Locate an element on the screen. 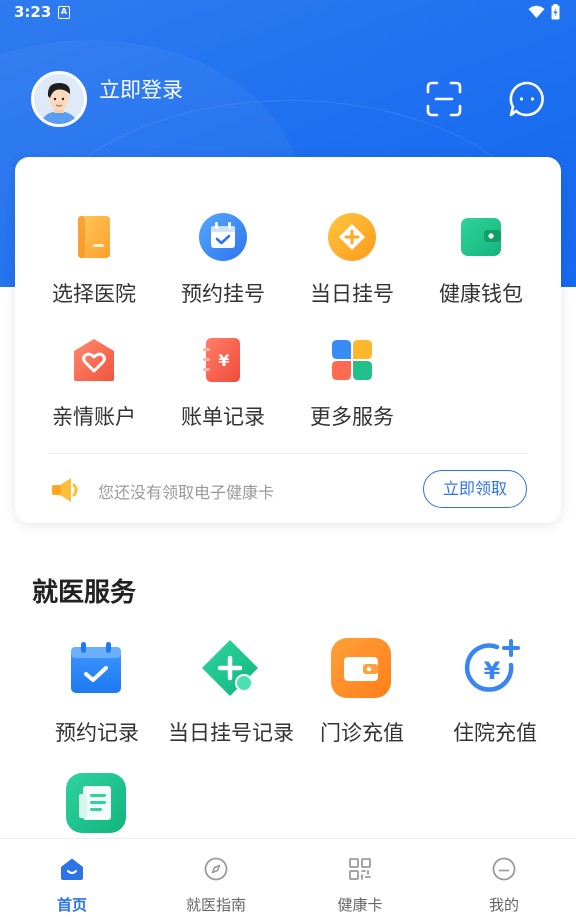  nav-label: 我的 is located at coordinates (503, 905).